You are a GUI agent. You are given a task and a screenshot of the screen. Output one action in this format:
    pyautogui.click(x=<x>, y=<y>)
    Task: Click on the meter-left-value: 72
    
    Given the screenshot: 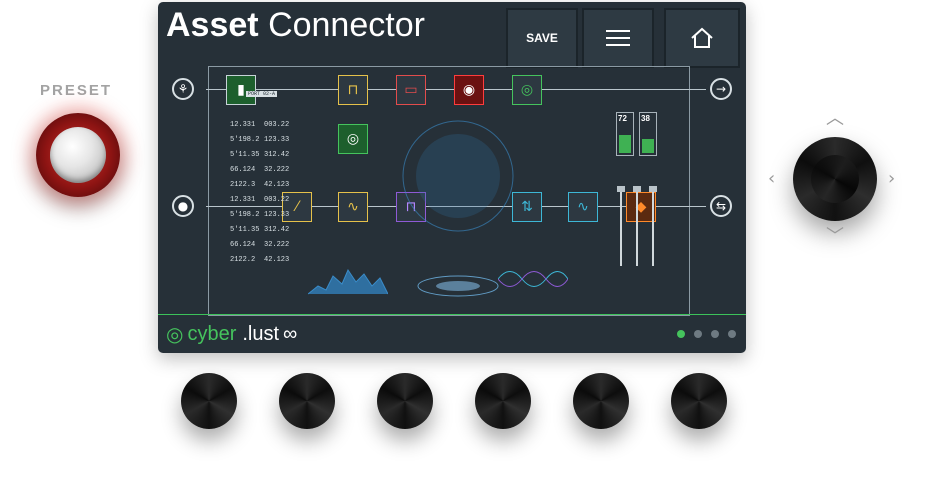 What is the action you would take?
    pyautogui.click(x=622, y=118)
    